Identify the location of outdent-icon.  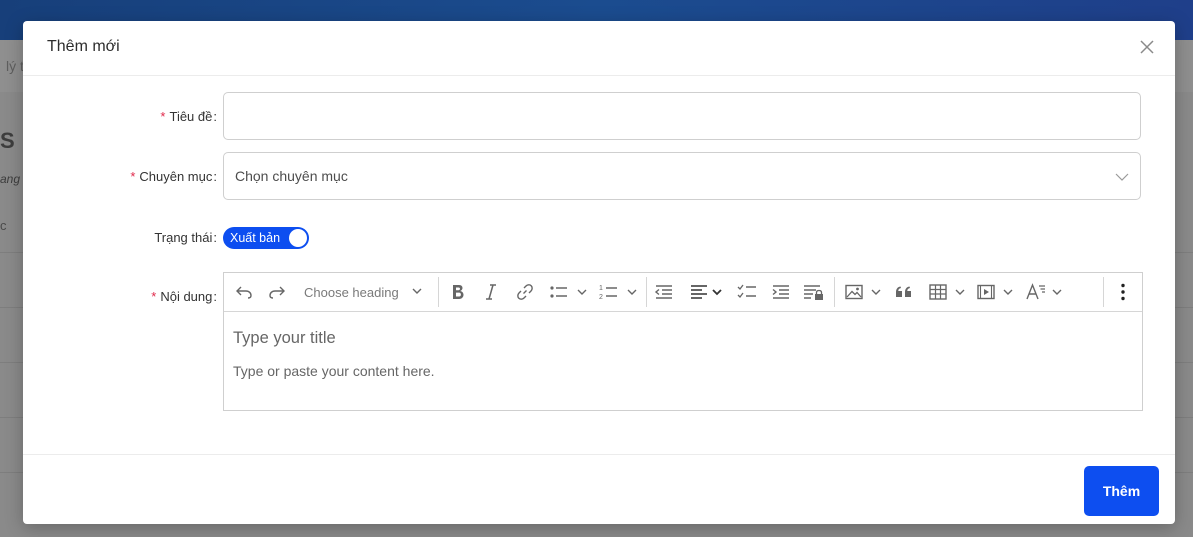
(663, 292).